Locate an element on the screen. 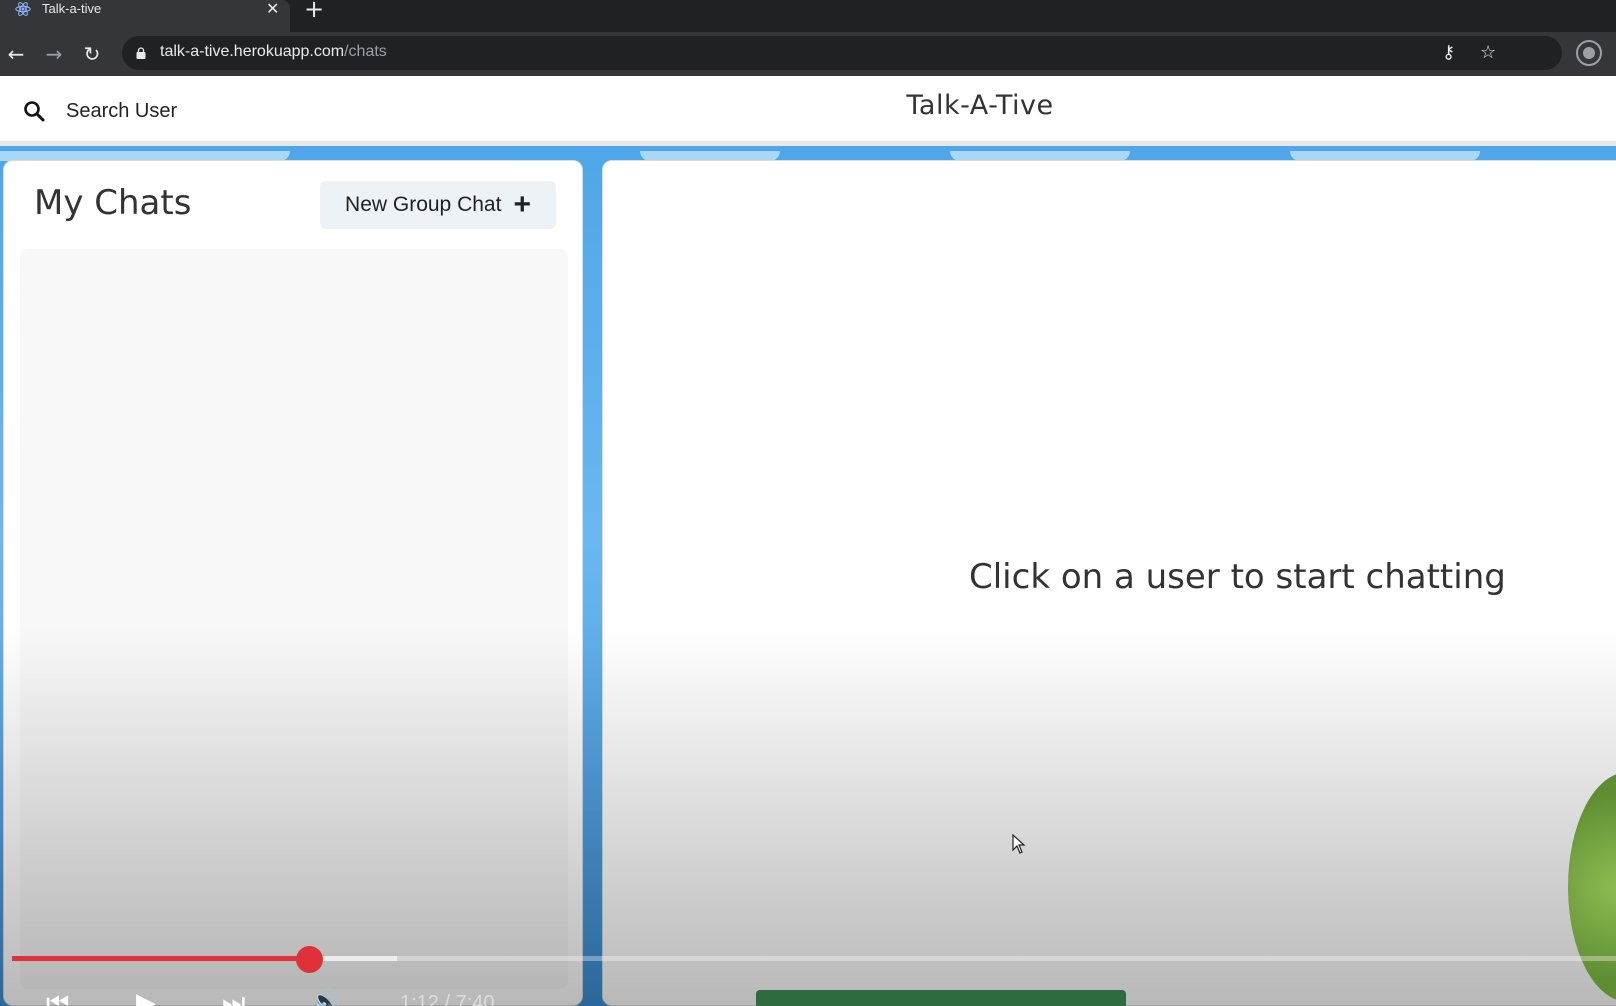 The image size is (1616, 1006). search-user-button: Search User is located at coordinates (99, 111).